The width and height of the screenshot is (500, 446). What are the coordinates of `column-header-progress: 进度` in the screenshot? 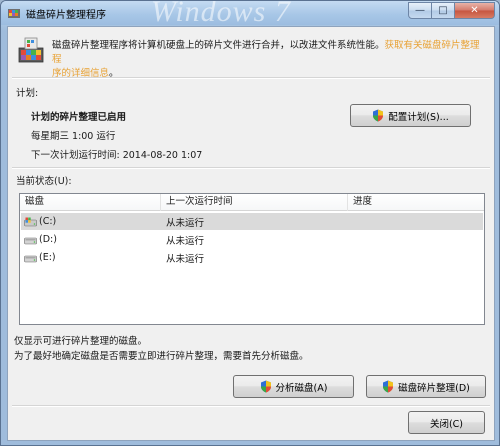 It's located at (416, 202).